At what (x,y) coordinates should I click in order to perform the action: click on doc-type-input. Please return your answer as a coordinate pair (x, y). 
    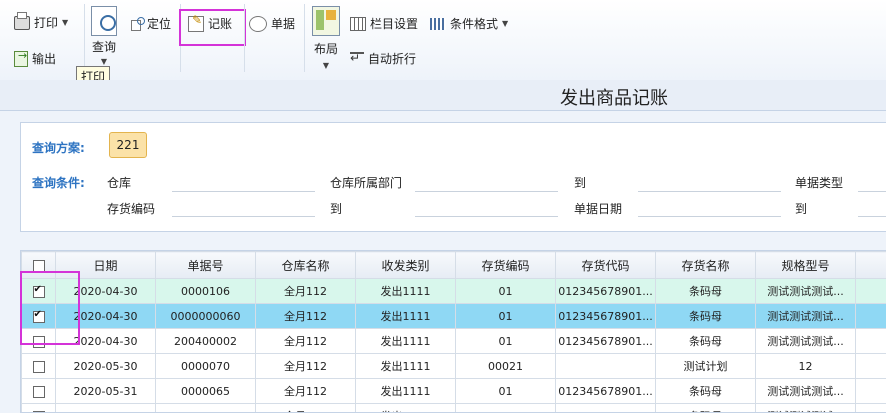
    Looking at the image, I should click on (872, 191).